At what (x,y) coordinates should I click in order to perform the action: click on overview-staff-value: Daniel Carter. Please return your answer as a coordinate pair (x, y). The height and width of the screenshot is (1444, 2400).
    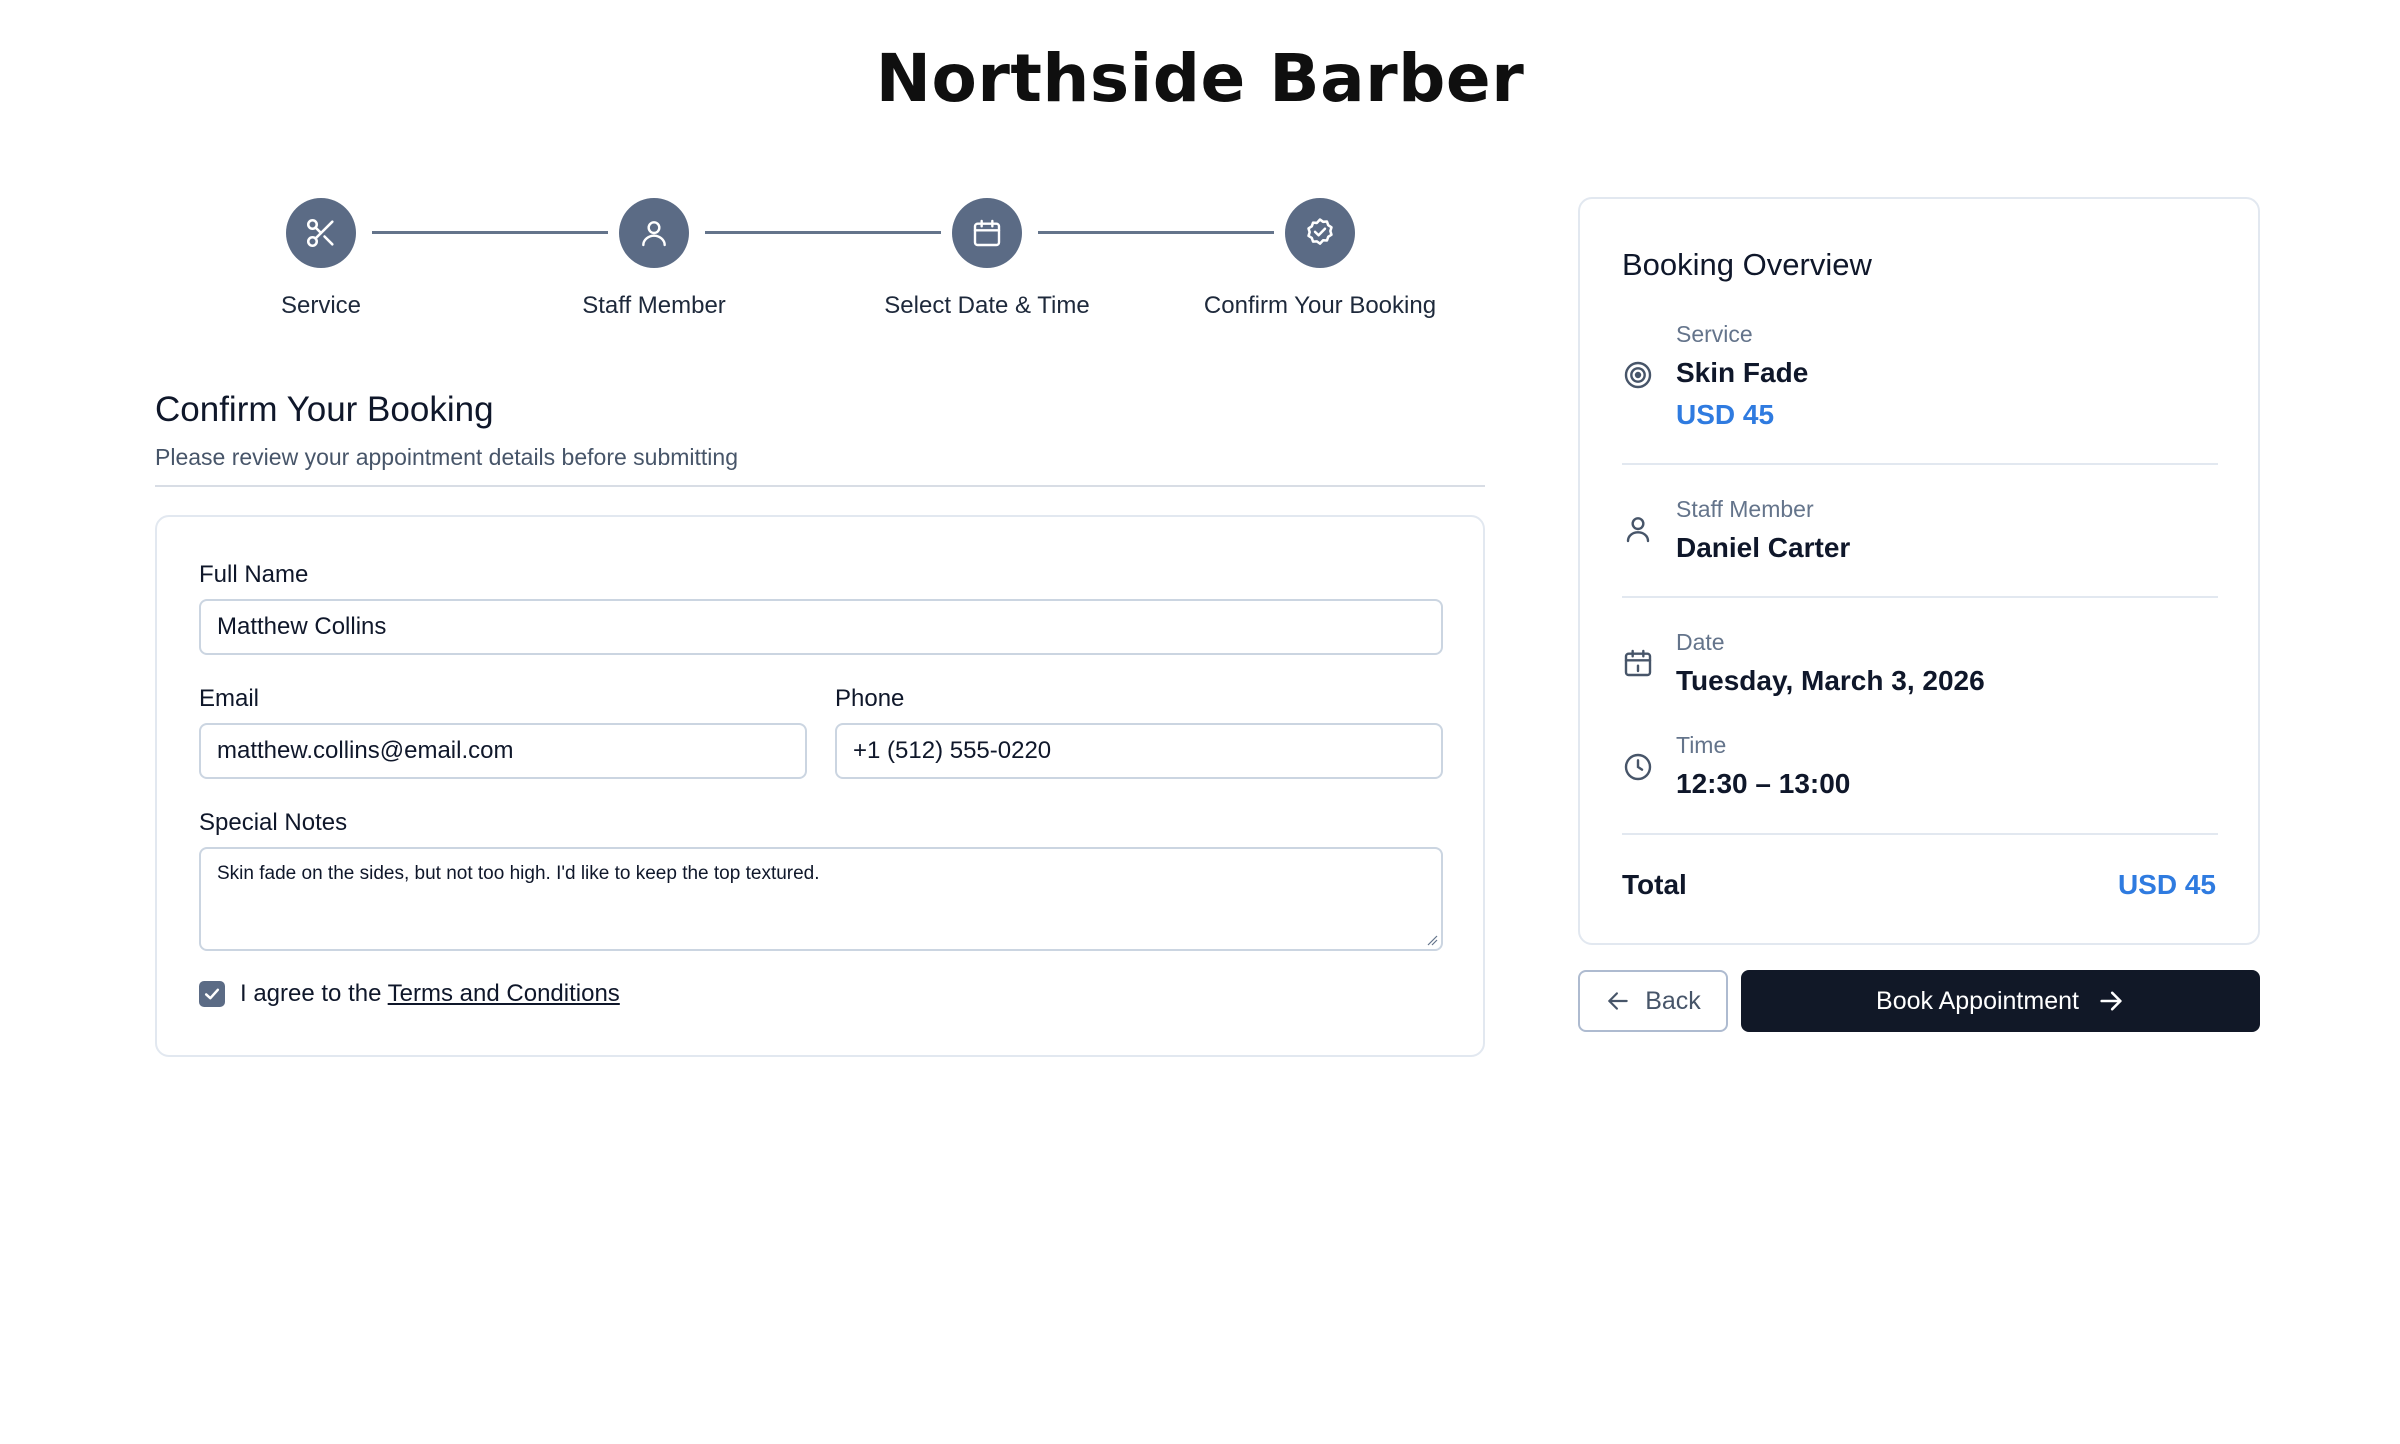
    Looking at the image, I should click on (1763, 547).